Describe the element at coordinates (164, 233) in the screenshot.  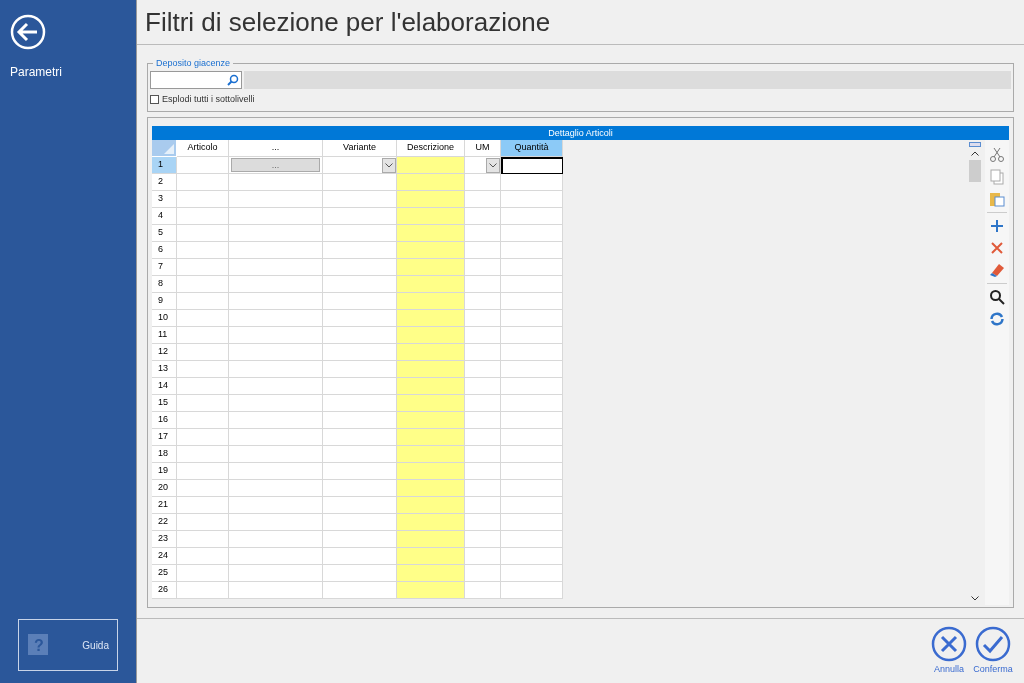
I see `row-number: 5` at that location.